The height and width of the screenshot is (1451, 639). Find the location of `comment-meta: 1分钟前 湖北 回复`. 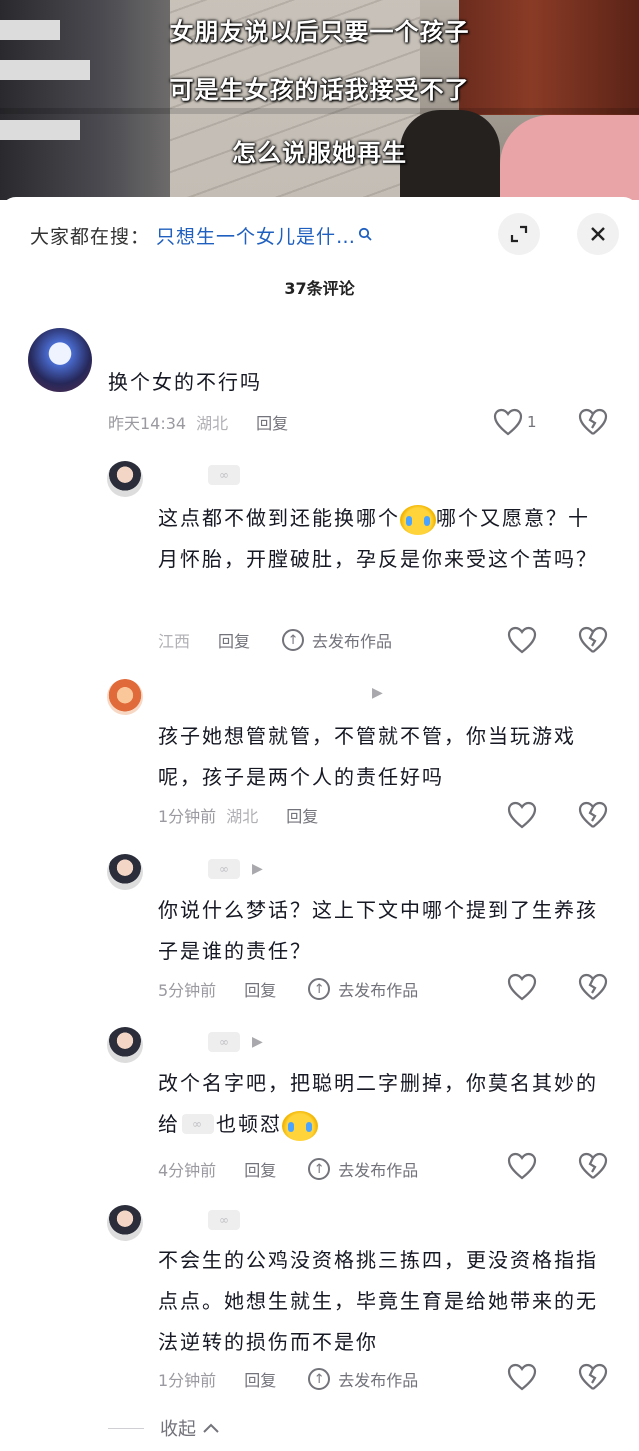

comment-meta: 1分钟前 湖北 回复 is located at coordinates (238, 815).